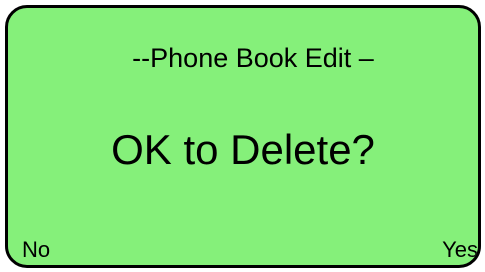  What do you see at coordinates (460, 250) in the screenshot?
I see `yes-softkey: Yes` at bounding box center [460, 250].